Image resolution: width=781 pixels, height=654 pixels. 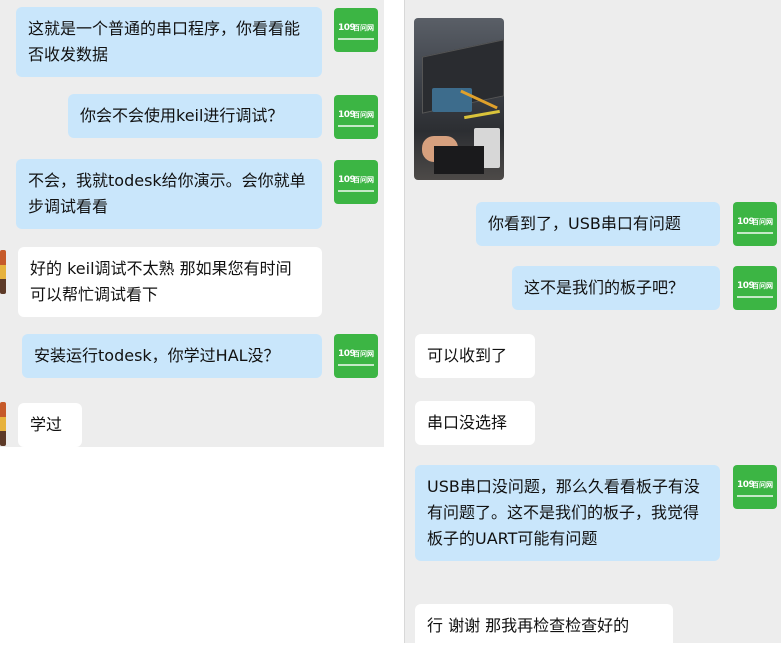 I want to click on message-text: 这不是我们的板子吧？, so click(x=604, y=287).